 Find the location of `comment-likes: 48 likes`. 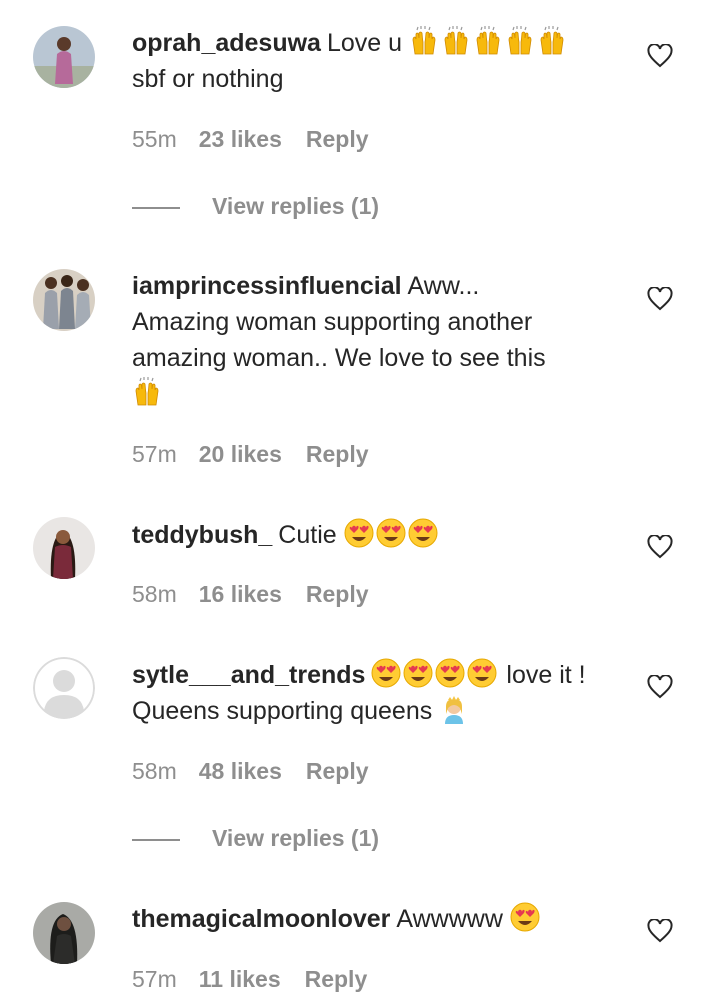

comment-likes: 48 likes is located at coordinates (240, 771).